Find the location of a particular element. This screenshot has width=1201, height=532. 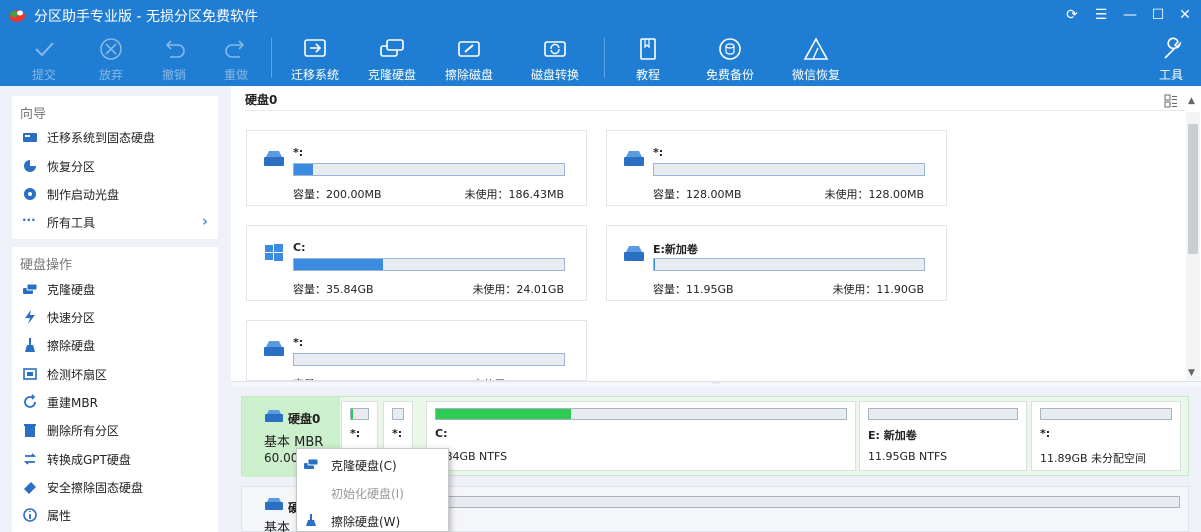

partition-card: *: 容量：128.00MB 未使用：128.00MB is located at coordinates (776, 168).